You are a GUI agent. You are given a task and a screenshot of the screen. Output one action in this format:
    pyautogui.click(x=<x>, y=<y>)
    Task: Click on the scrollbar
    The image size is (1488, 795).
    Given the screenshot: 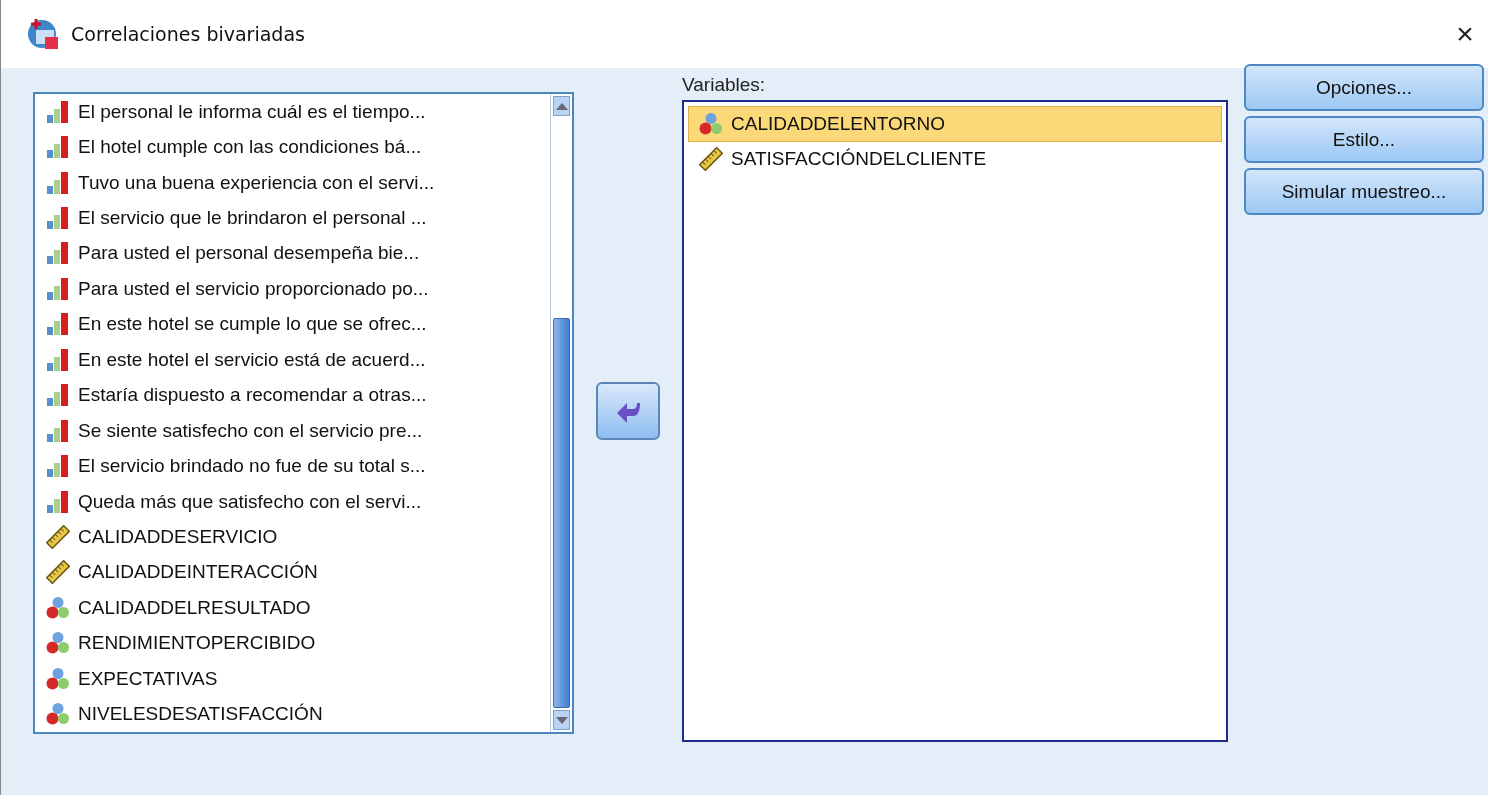 What is the action you would take?
    pyautogui.click(x=561, y=413)
    